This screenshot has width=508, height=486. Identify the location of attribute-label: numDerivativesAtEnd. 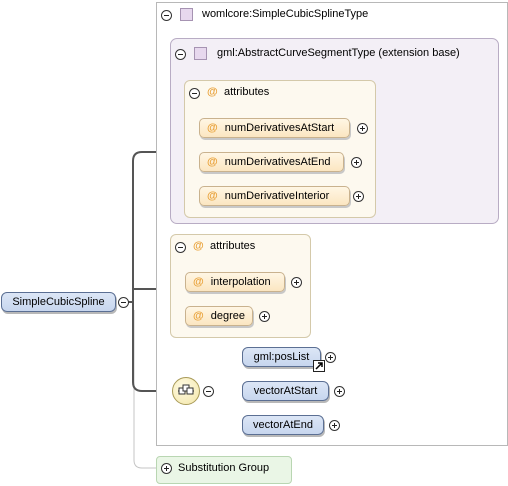
(277, 162).